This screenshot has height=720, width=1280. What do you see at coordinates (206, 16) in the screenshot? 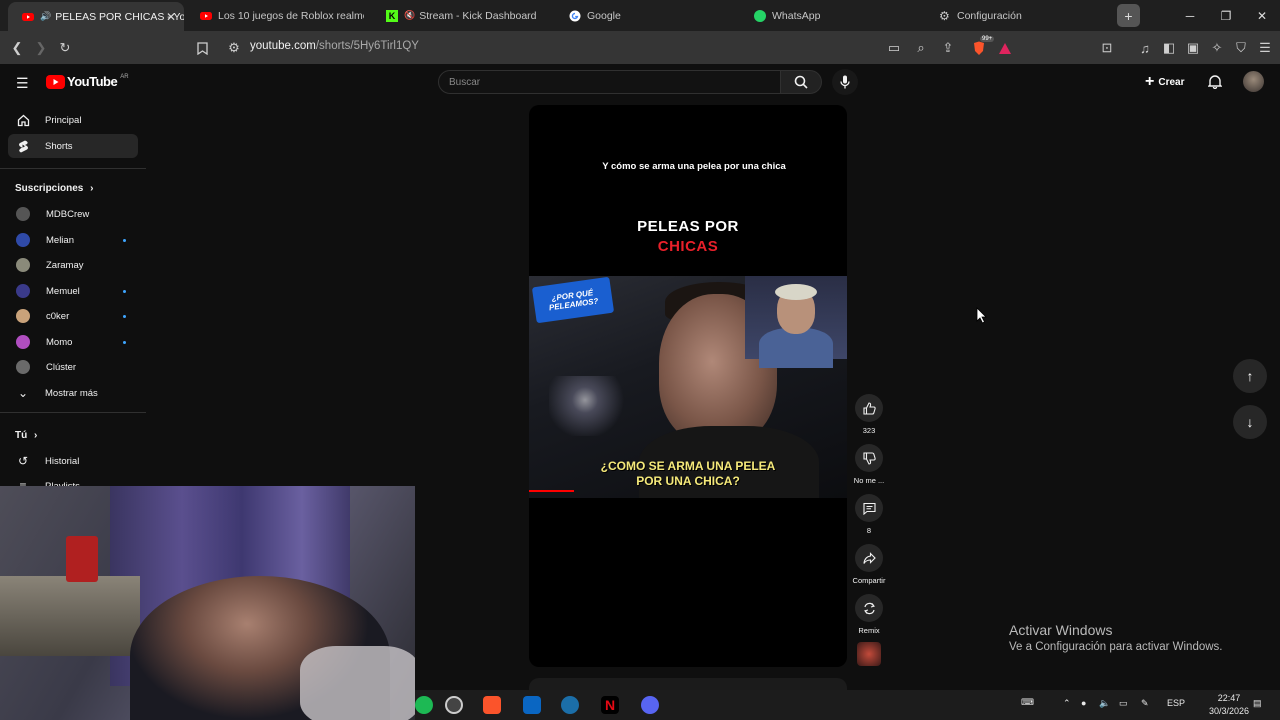
I see `youtube-favicon-icon` at bounding box center [206, 16].